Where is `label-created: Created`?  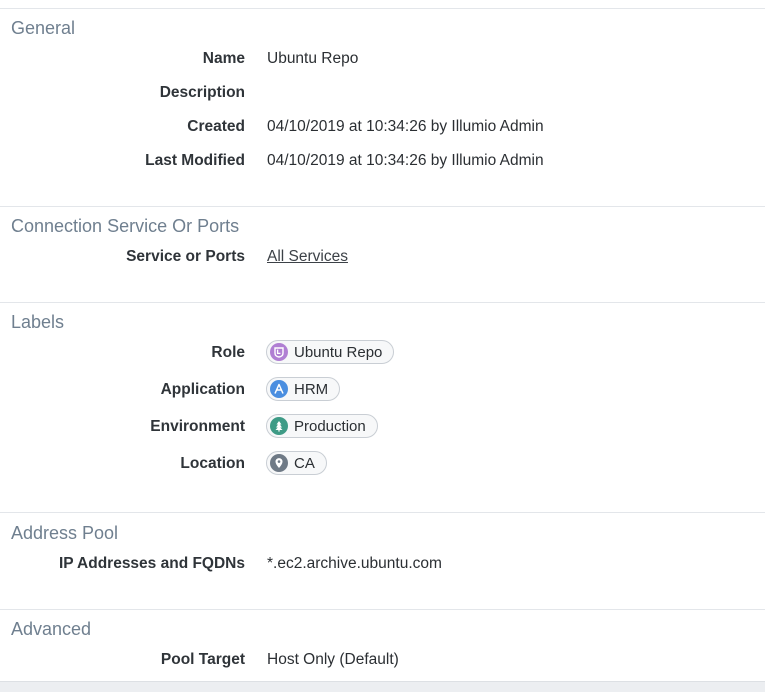
label-created: Created is located at coordinates (216, 126).